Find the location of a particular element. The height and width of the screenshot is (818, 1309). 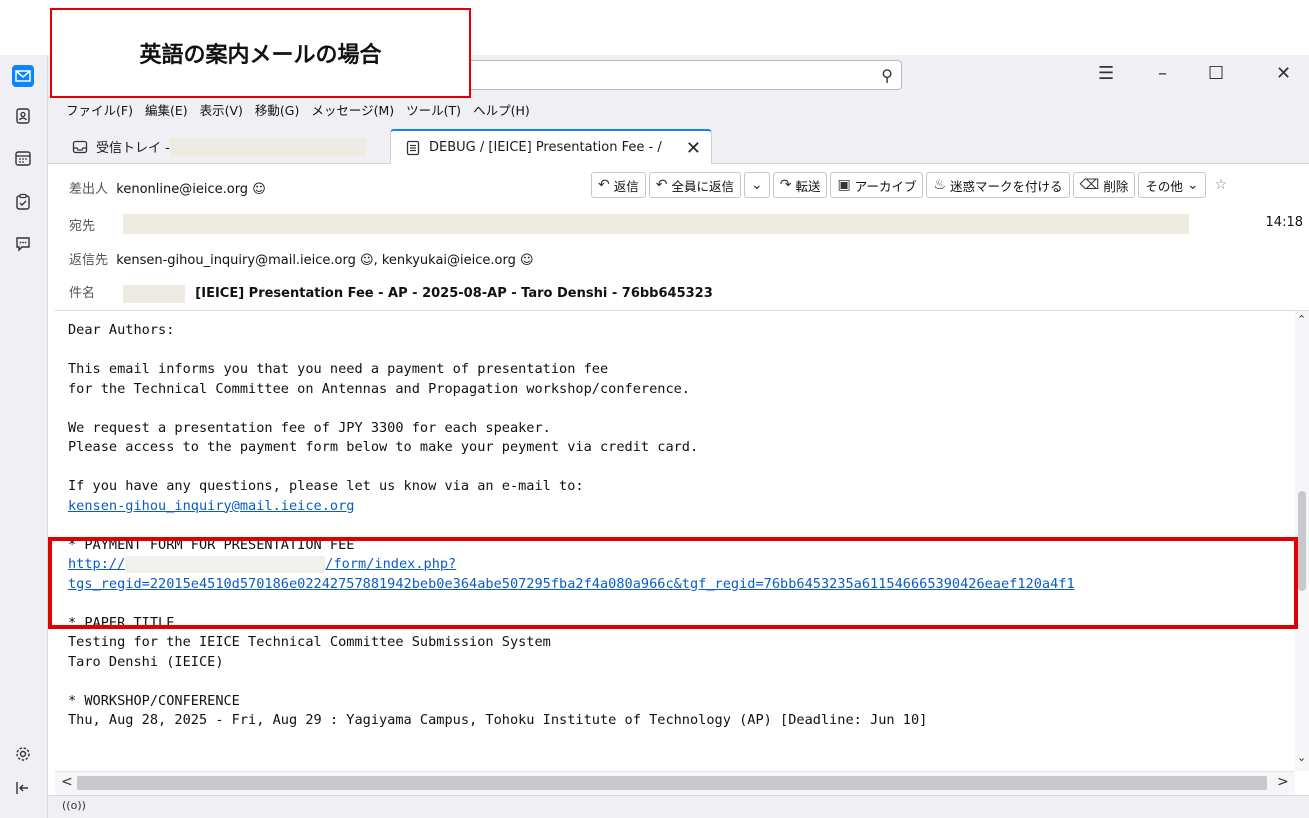

inquiry-link-text: kensen-gihou_inquiry@mail.ieice.org is located at coordinates (211, 506).